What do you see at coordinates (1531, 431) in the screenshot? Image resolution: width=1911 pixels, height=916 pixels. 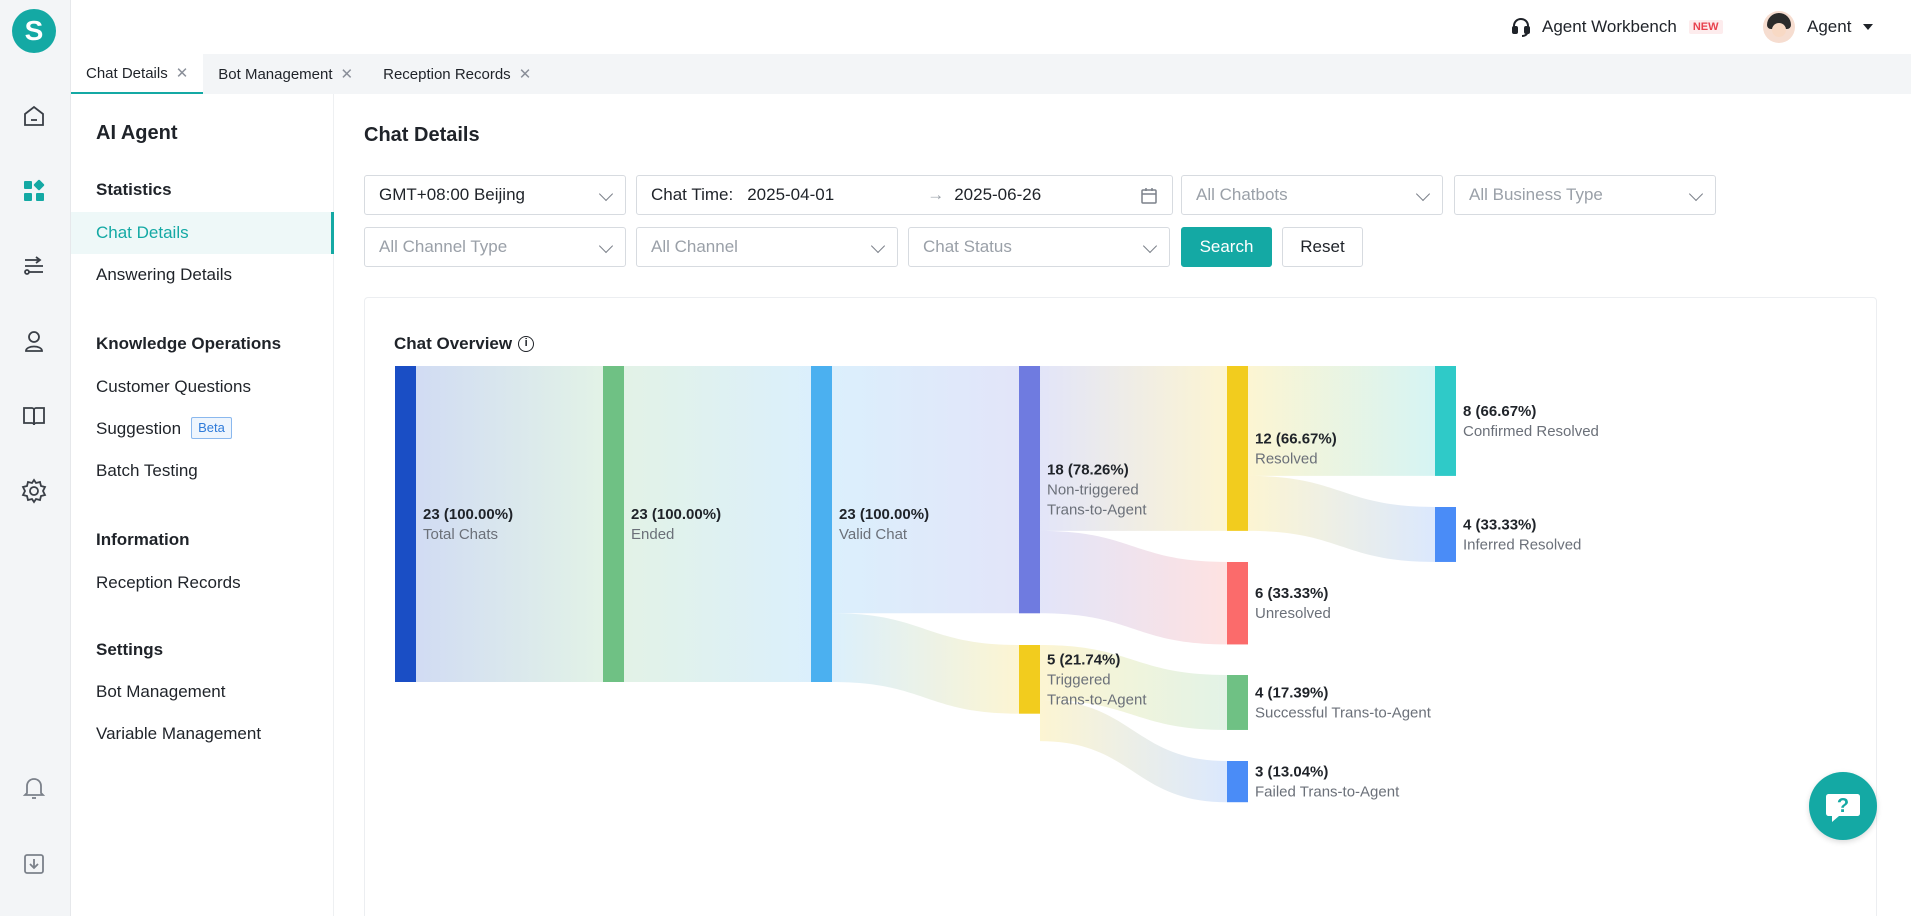 I see `sankey-label-text: Confirmed Resolved` at bounding box center [1531, 431].